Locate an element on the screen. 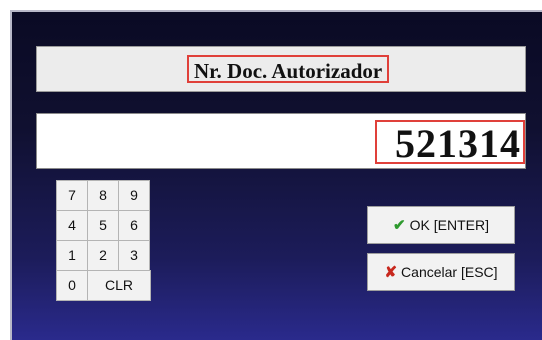  ok-button-label: OK [ENTER] is located at coordinates (449, 225).